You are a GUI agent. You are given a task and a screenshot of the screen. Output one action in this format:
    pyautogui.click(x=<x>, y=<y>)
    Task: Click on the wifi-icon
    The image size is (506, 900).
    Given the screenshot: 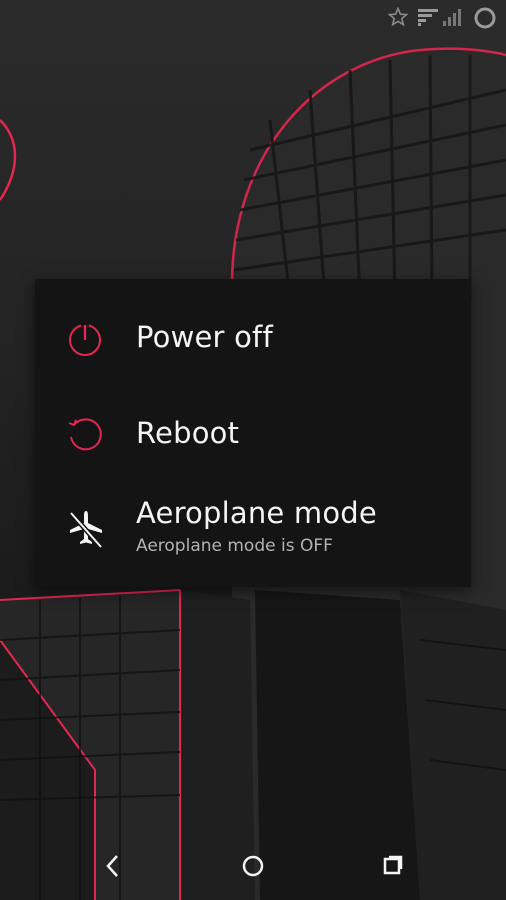 What is the action you would take?
    pyautogui.click(x=428, y=19)
    